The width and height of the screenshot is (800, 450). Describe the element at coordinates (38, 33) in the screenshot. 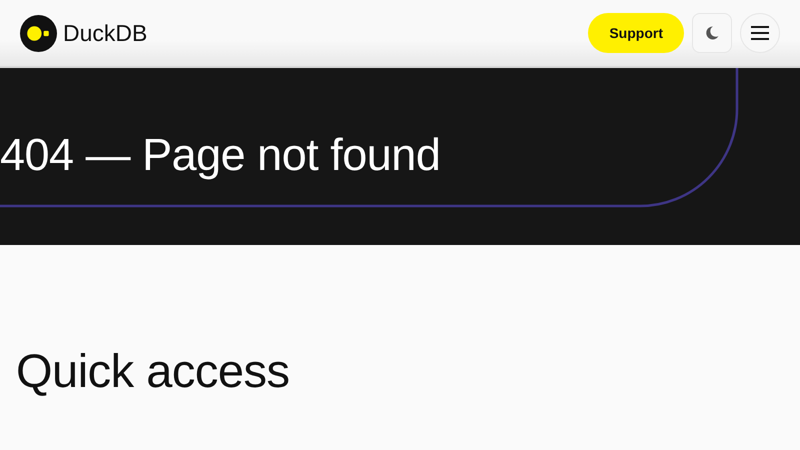

I see `duck-logo-icon` at that location.